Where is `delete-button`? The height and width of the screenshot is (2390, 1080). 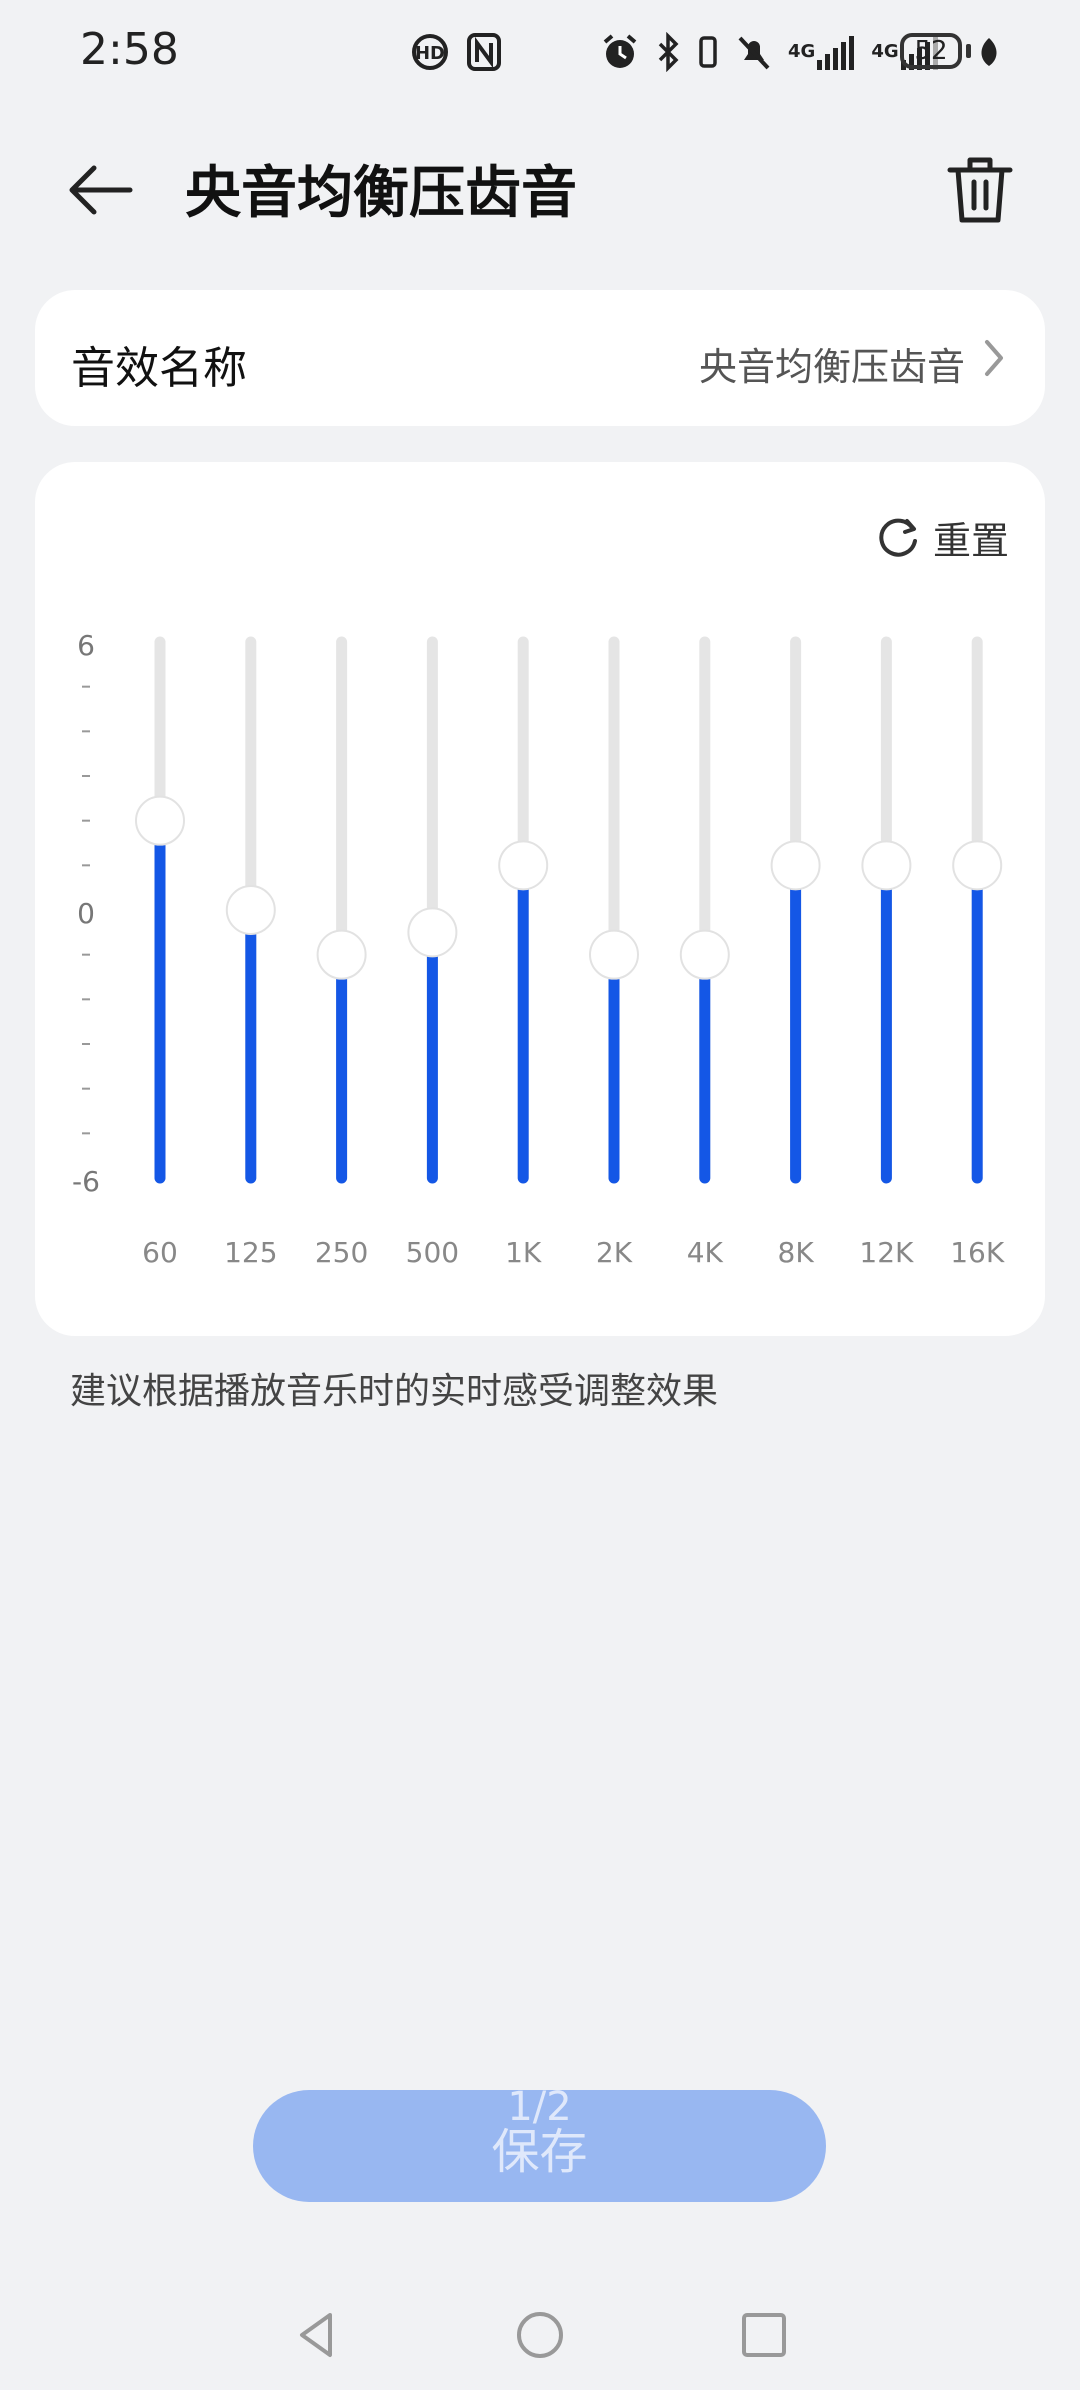 delete-button is located at coordinates (980, 190).